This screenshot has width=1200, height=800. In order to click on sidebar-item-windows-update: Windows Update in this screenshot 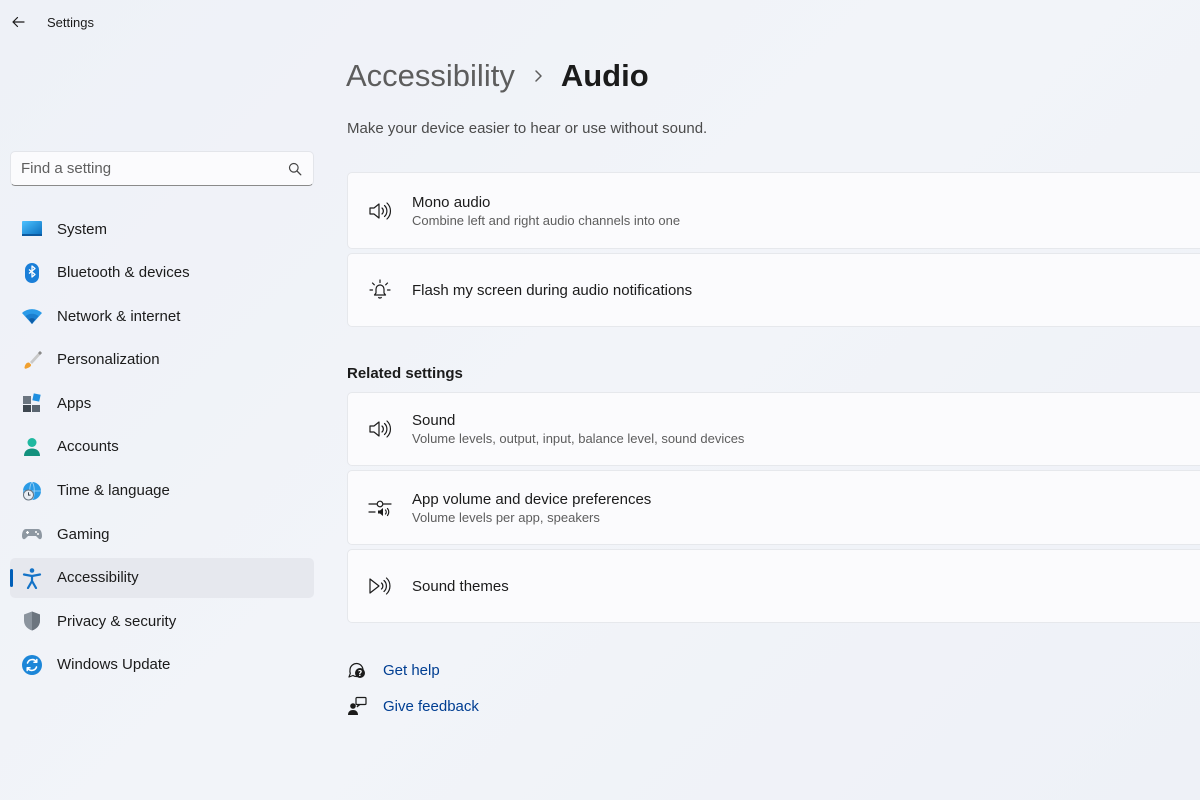, I will do `click(162, 665)`.